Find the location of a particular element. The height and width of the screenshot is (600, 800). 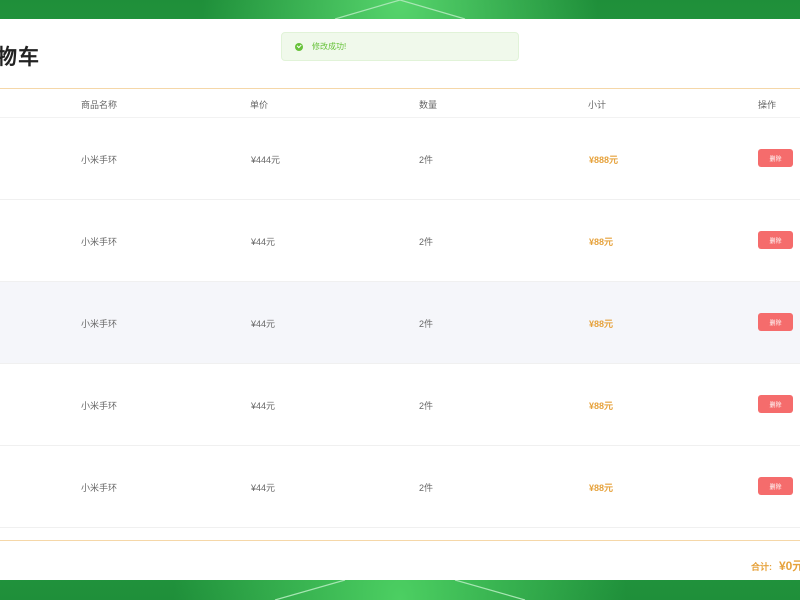

column-header-quantity: 数量 is located at coordinates (428, 105).